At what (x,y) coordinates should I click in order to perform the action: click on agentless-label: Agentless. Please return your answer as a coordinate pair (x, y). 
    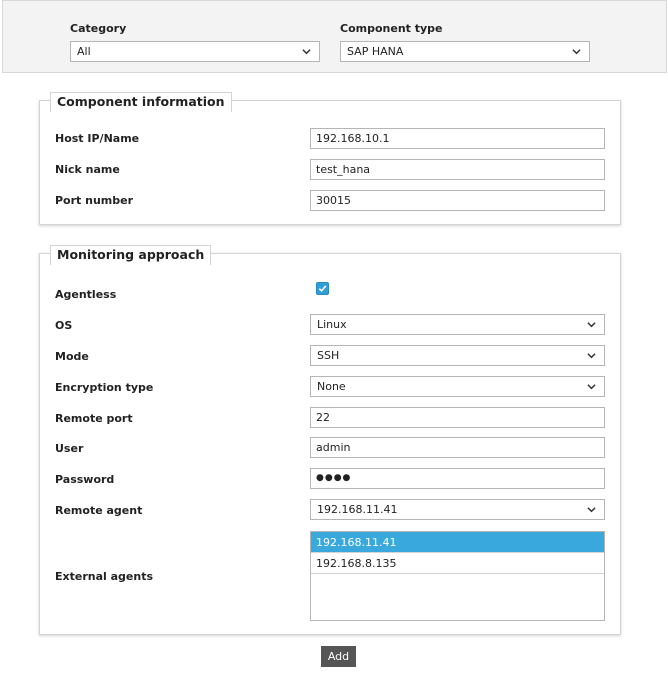
    Looking at the image, I should click on (86, 294).